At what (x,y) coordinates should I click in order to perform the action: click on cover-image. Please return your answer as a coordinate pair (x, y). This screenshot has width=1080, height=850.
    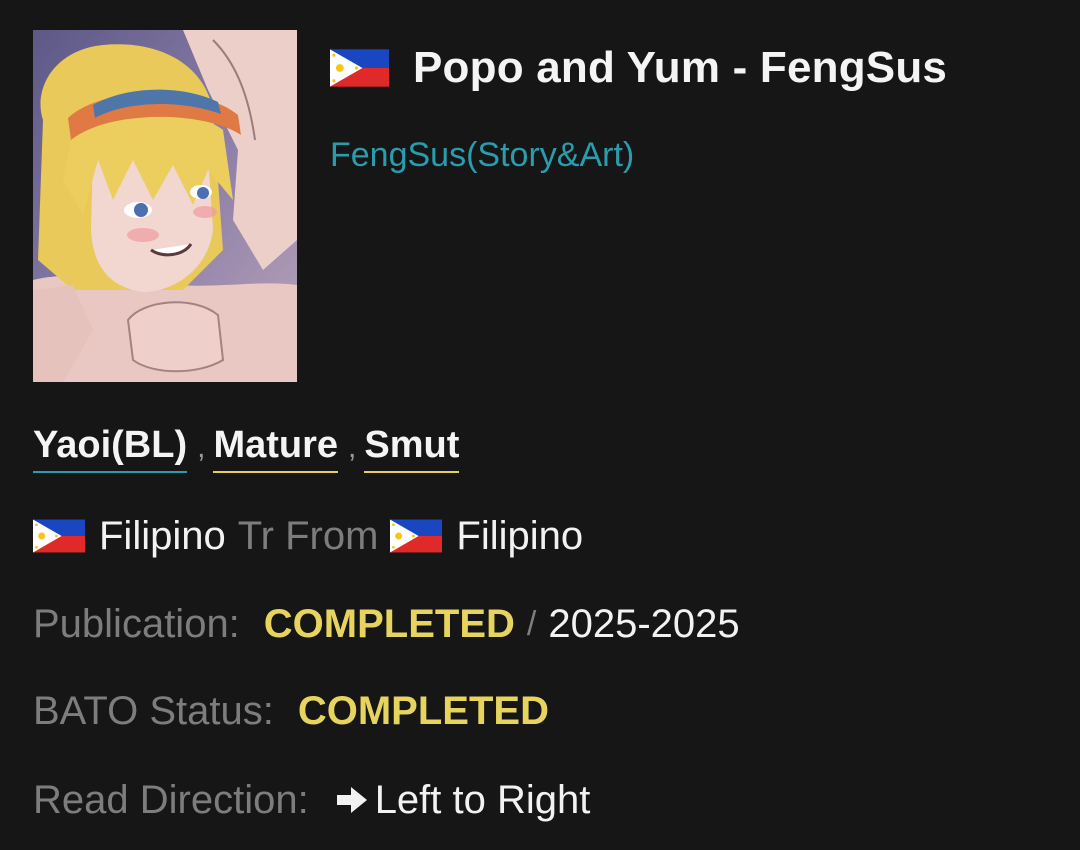
    Looking at the image, I should click on (165, 206).